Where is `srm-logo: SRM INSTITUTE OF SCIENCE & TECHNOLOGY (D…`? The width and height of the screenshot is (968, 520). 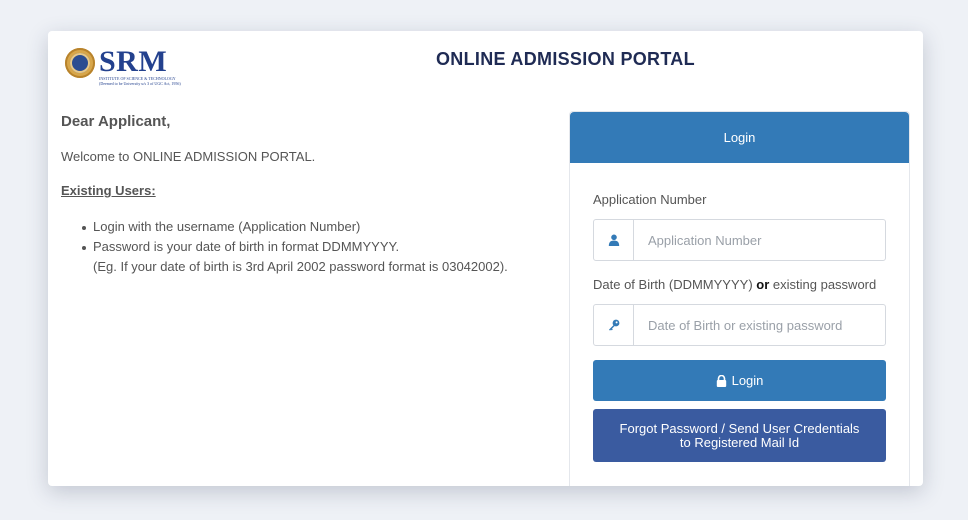
srm-logo: SRM INSTITUTE OF SCIENCE & TECHNOLOGY (D… is located at coordinates (123, 65).